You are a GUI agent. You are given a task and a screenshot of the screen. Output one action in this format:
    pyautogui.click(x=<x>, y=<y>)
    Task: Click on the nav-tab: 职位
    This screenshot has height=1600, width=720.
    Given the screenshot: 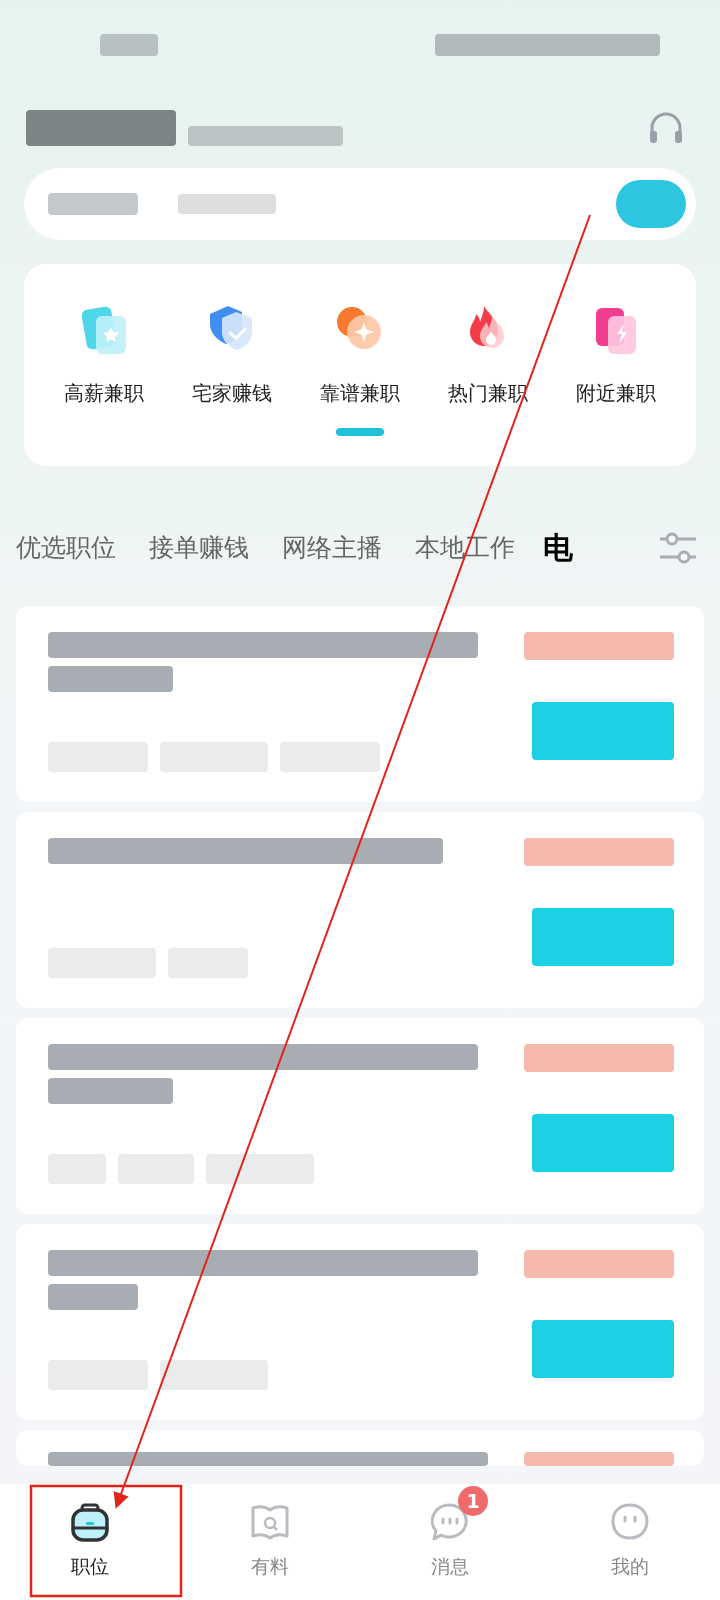 What is the action you would take?
    pyautogui.click(x=90, y=1542)
    